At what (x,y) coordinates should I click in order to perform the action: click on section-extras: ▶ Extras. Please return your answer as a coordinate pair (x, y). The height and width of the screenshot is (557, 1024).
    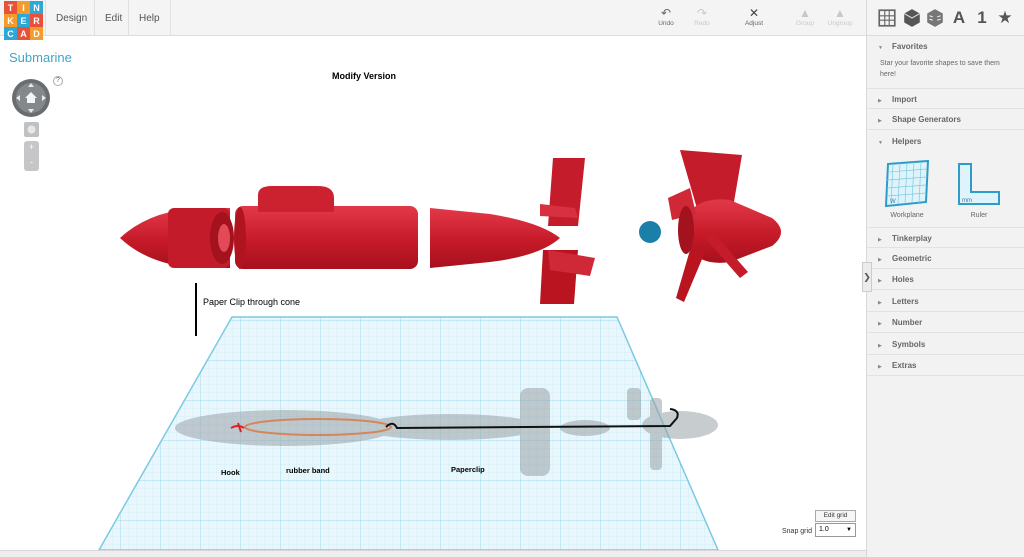
    Looking at the image, I should click on (945, 365).